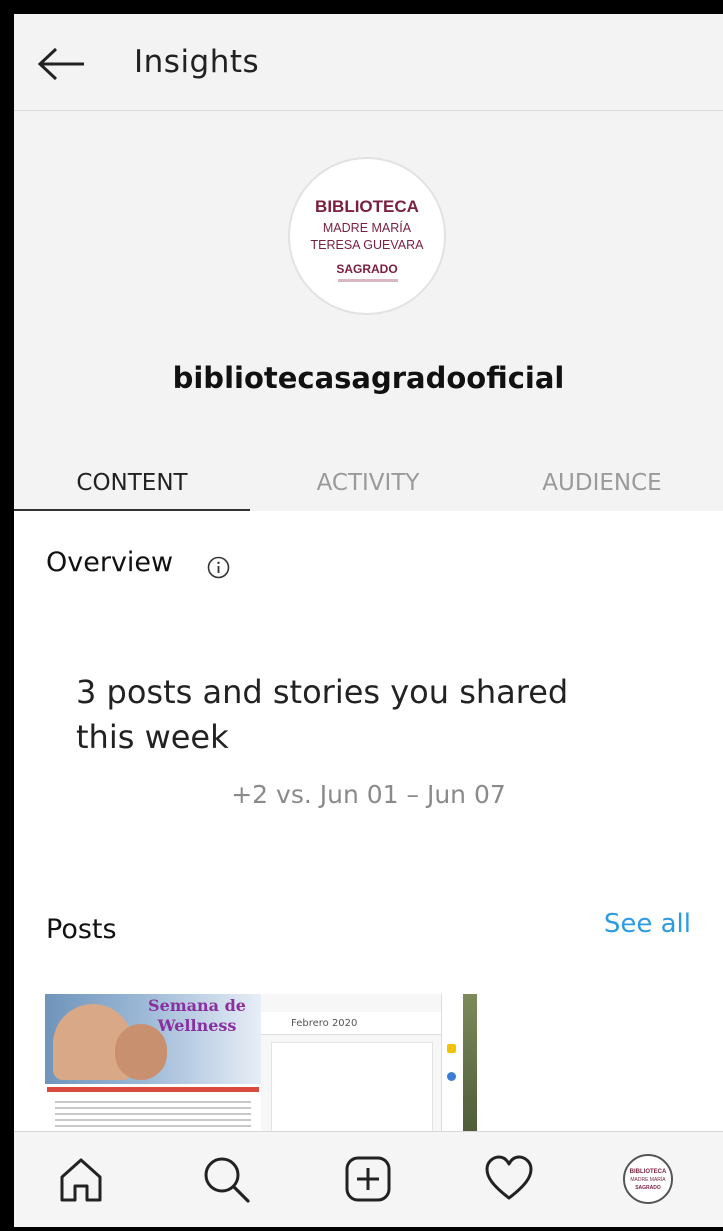 This screenshot has width=723, height=1231. What do you see at coordinates (647, 924) in the screenshot?
I see `see-all-link: See all` at bounding box center [647, 924].